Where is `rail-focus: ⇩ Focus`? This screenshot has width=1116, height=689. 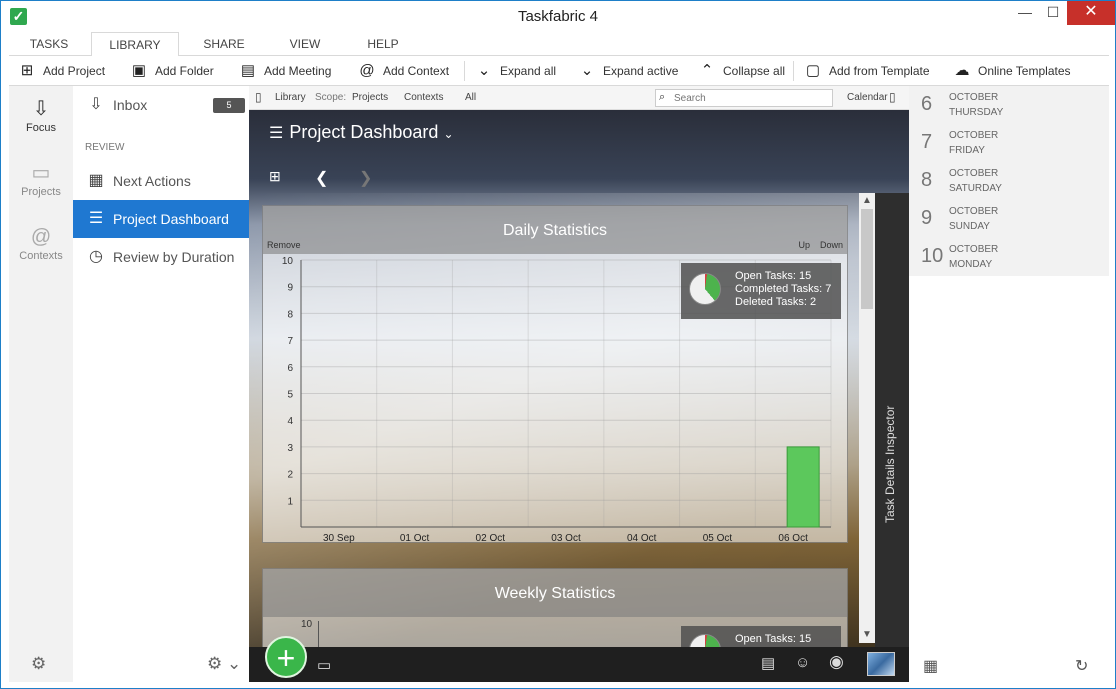
rail-focus: ⇩ Focus is located at coordinates (41, 115).